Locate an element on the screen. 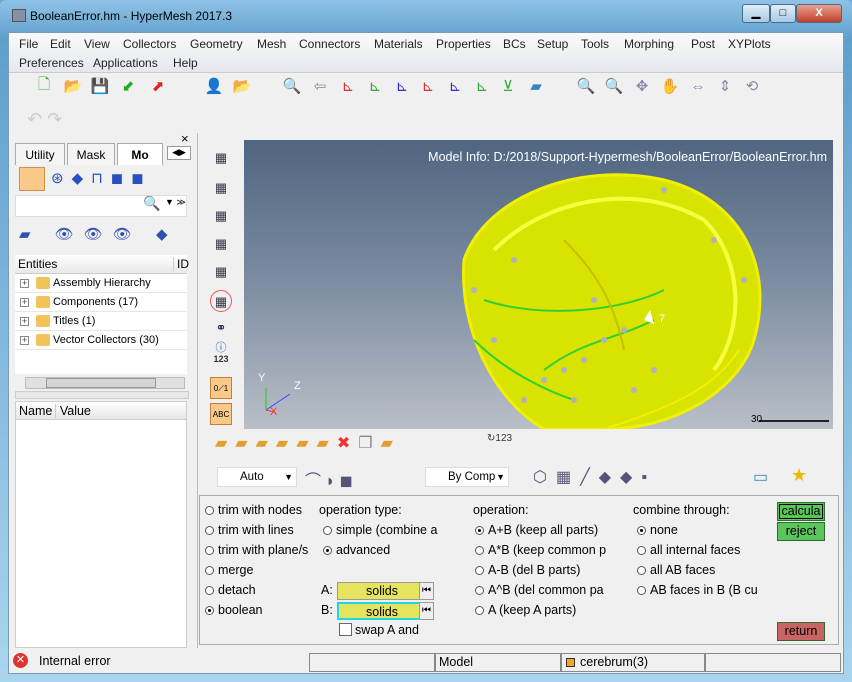 Image resolution: width=852 pixels, height=682 pixels. radio-operation-4: A (keep A parts) is located at coordinates (525, 610).